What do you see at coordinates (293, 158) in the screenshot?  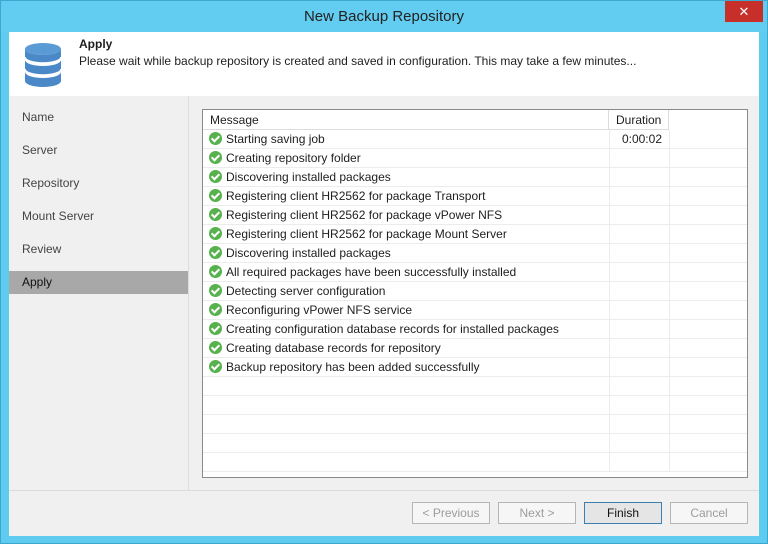 I see `row-message: Creating repository folder` at bounding box center [293, 158].